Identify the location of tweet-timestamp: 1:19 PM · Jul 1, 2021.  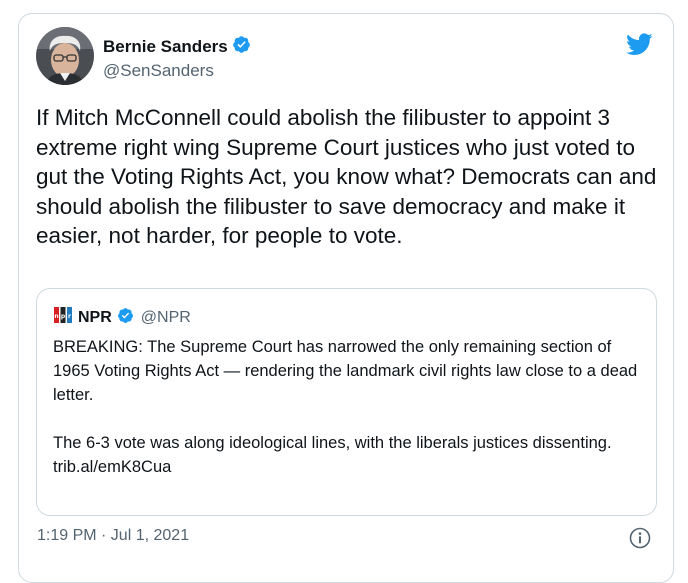
(113, 536).